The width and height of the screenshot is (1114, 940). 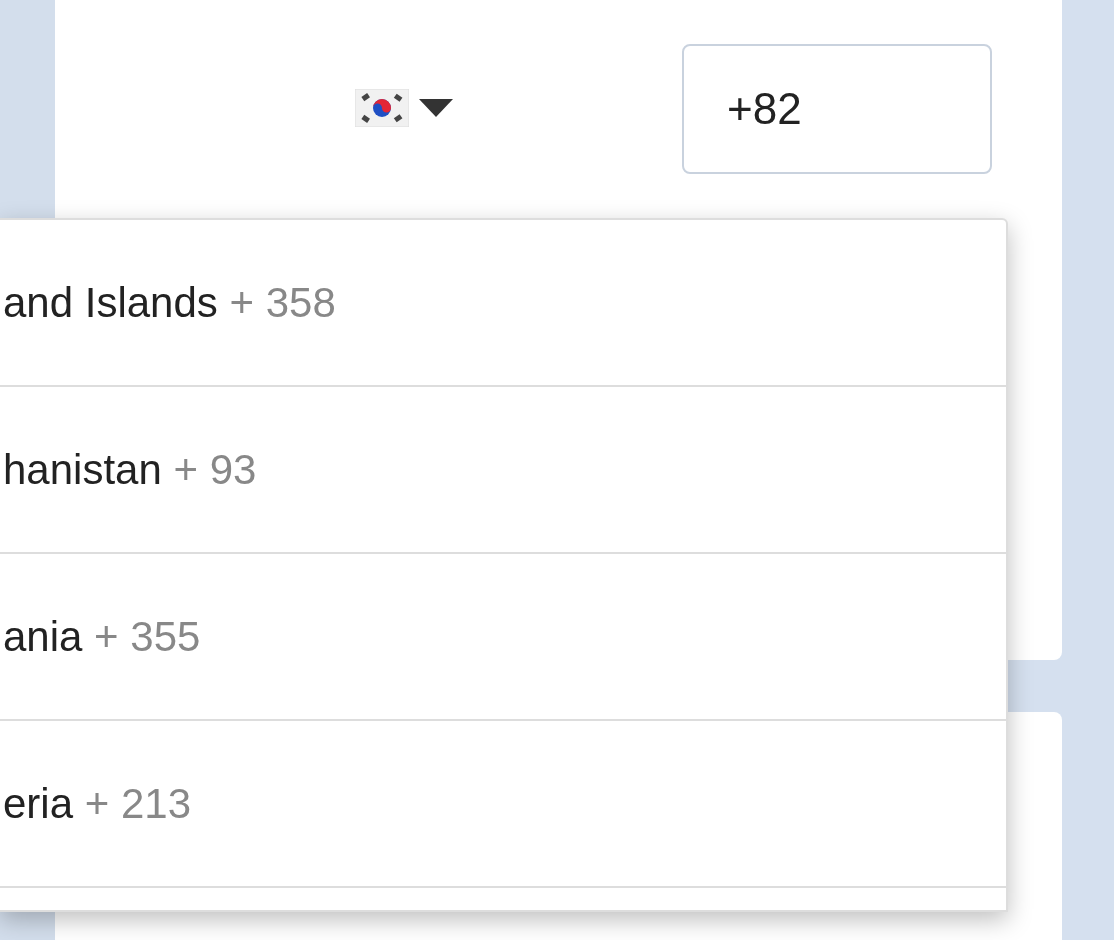 What do you see at coordinates (436, 108) in the screenshot?
I see `caret-icon` at bounding box center [436, 108].